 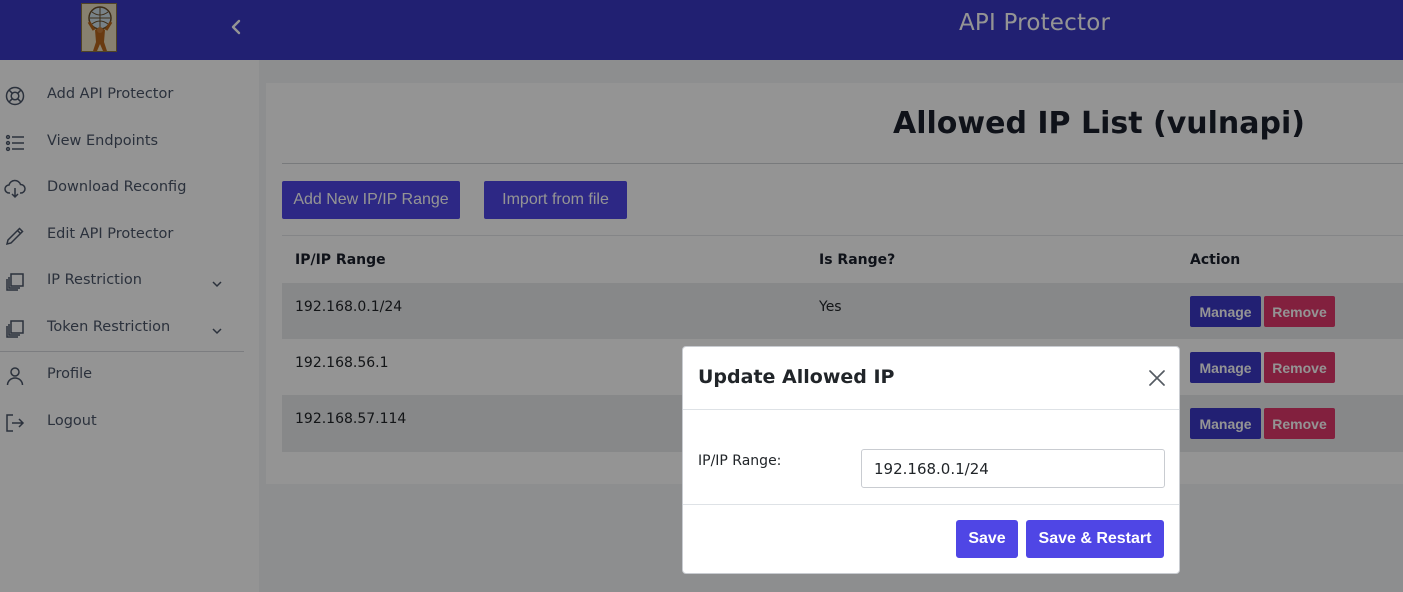 I want to click on save-button: Save, so click(x=987, y=539).